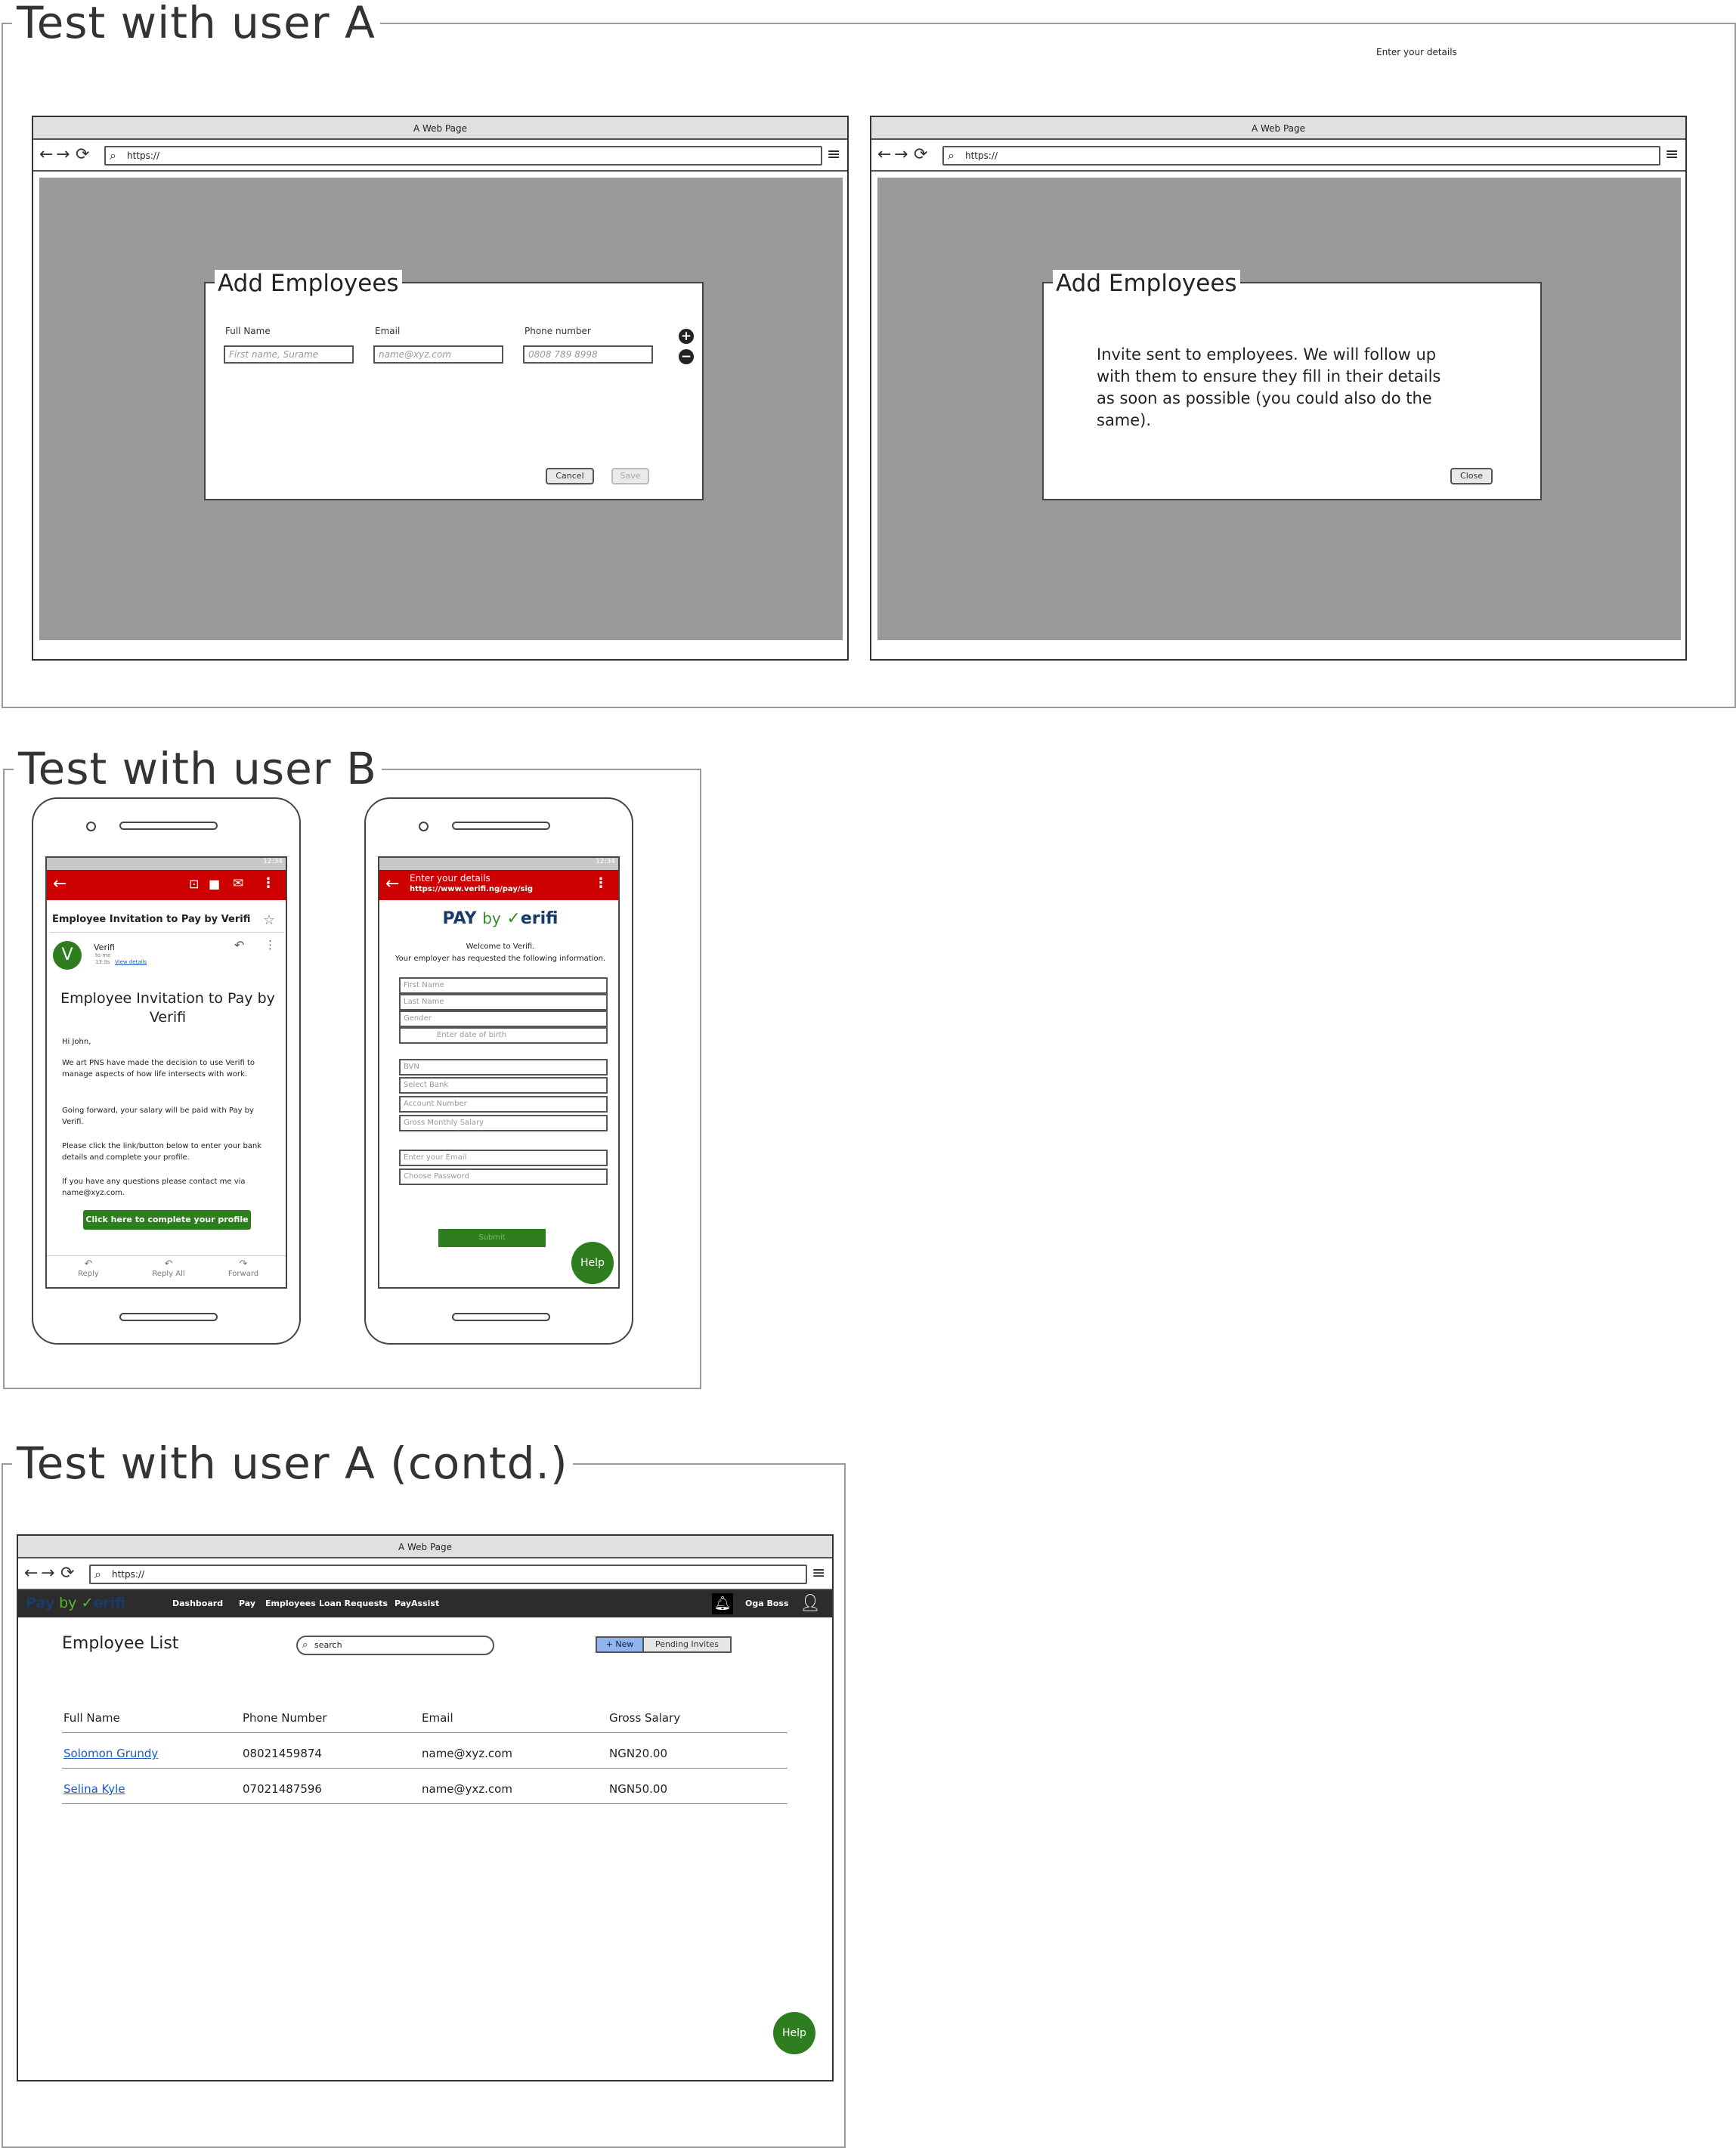  I want to click on employee-email: name@xyz.com, so click(467, 1753).